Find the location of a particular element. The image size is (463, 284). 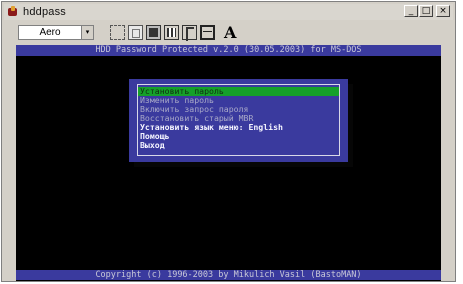

window-controls: _ □ × is located at coordinates (427, 11).